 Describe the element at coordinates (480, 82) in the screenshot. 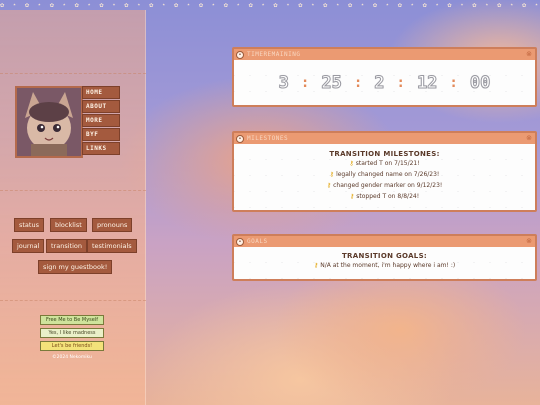

I see `countdown-value: 00` at that location.